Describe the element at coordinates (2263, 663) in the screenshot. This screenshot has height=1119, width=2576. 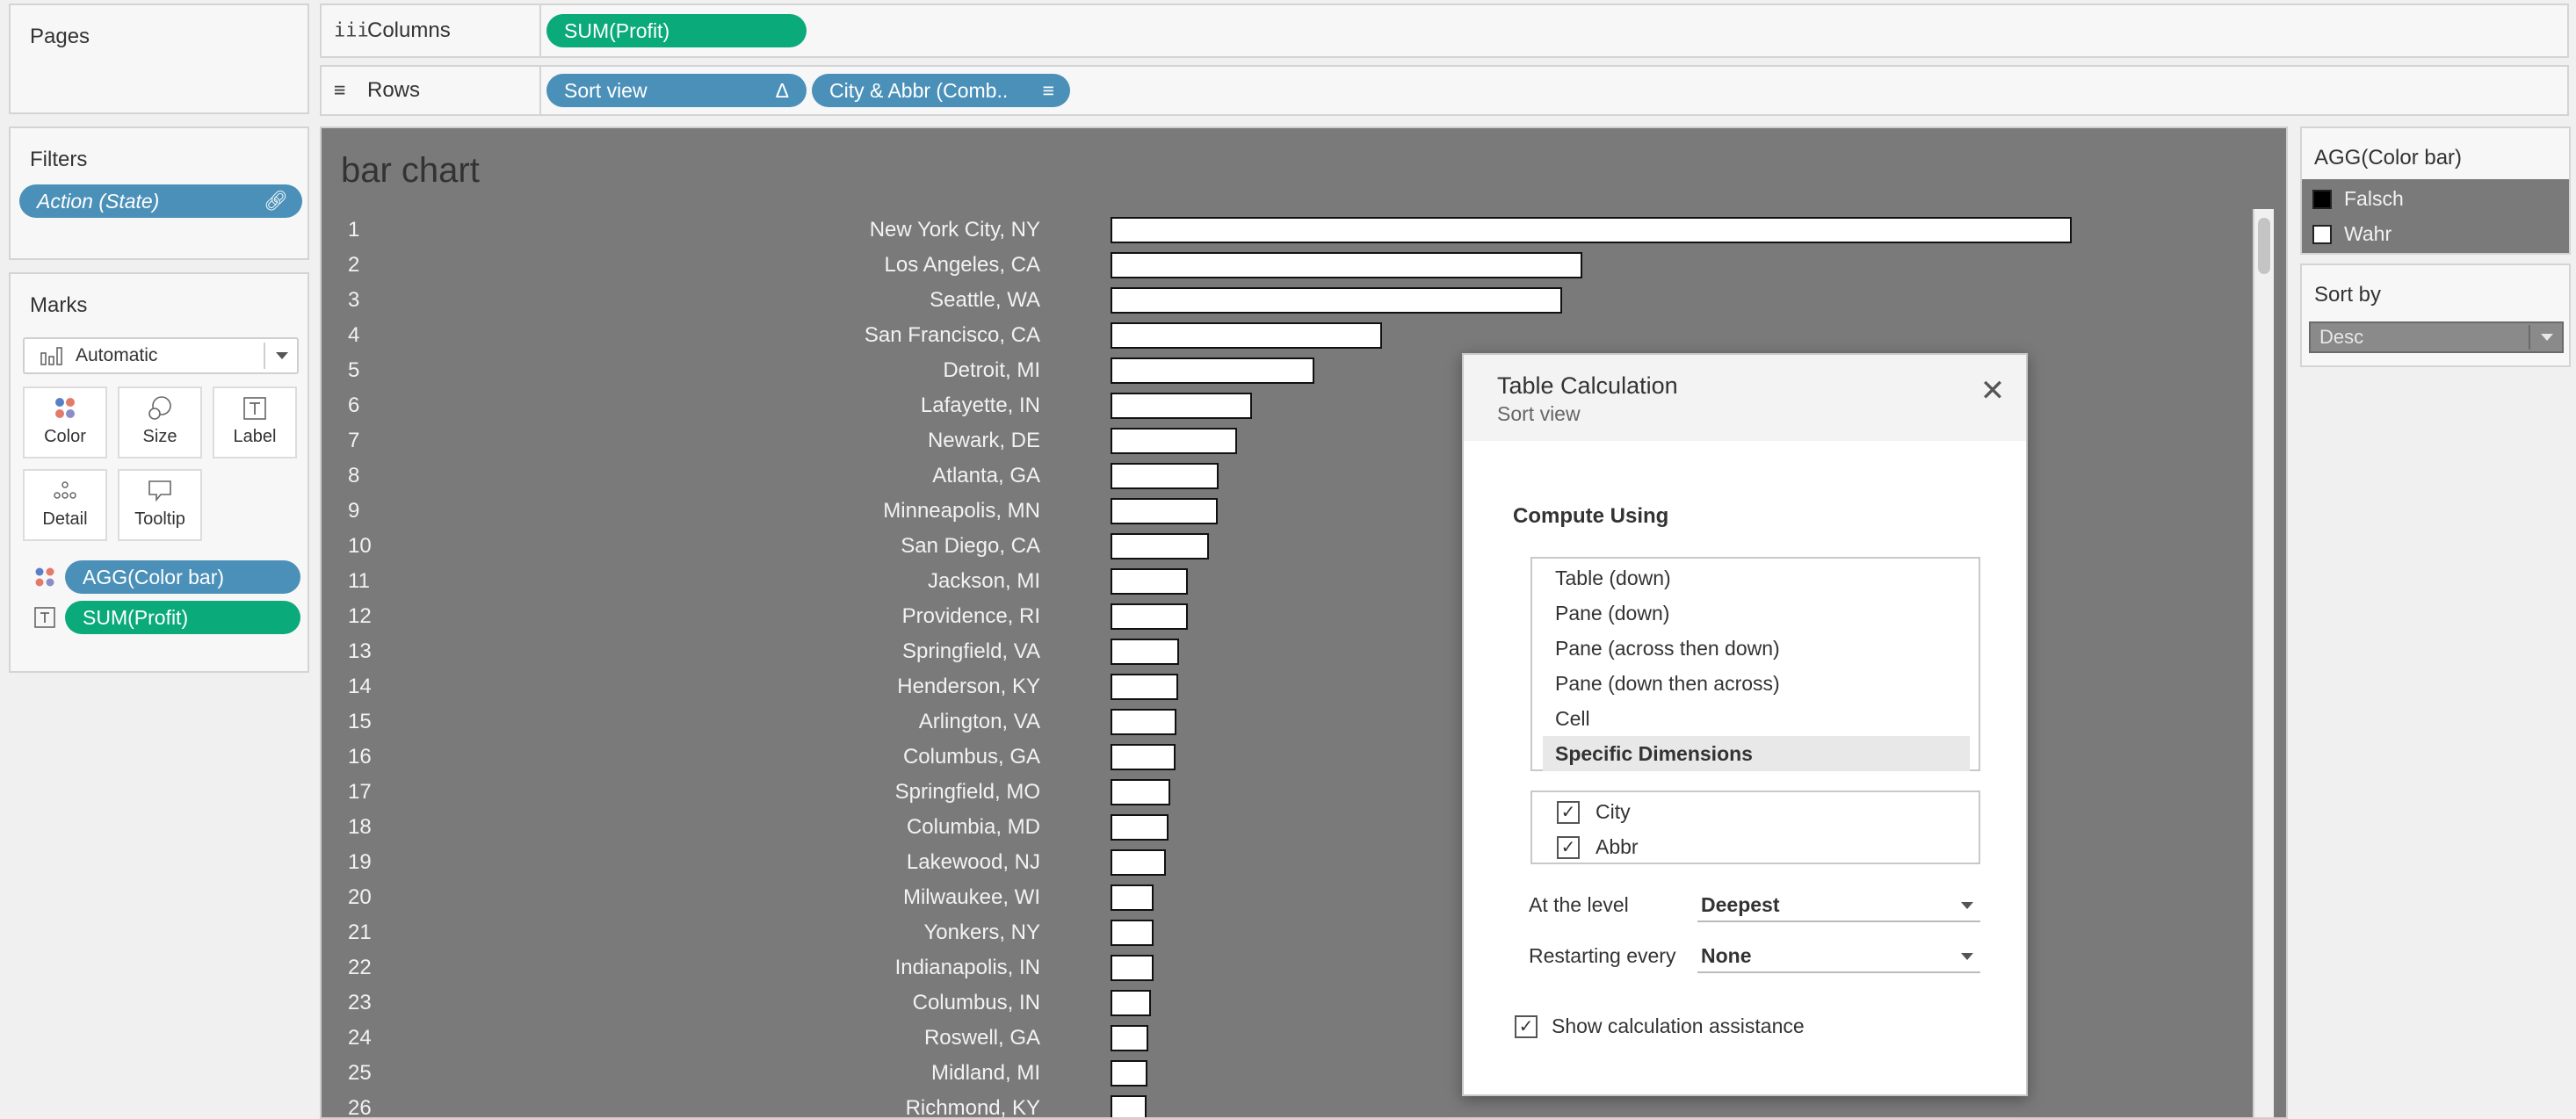
I see `vertical-scrollbar` at that location.